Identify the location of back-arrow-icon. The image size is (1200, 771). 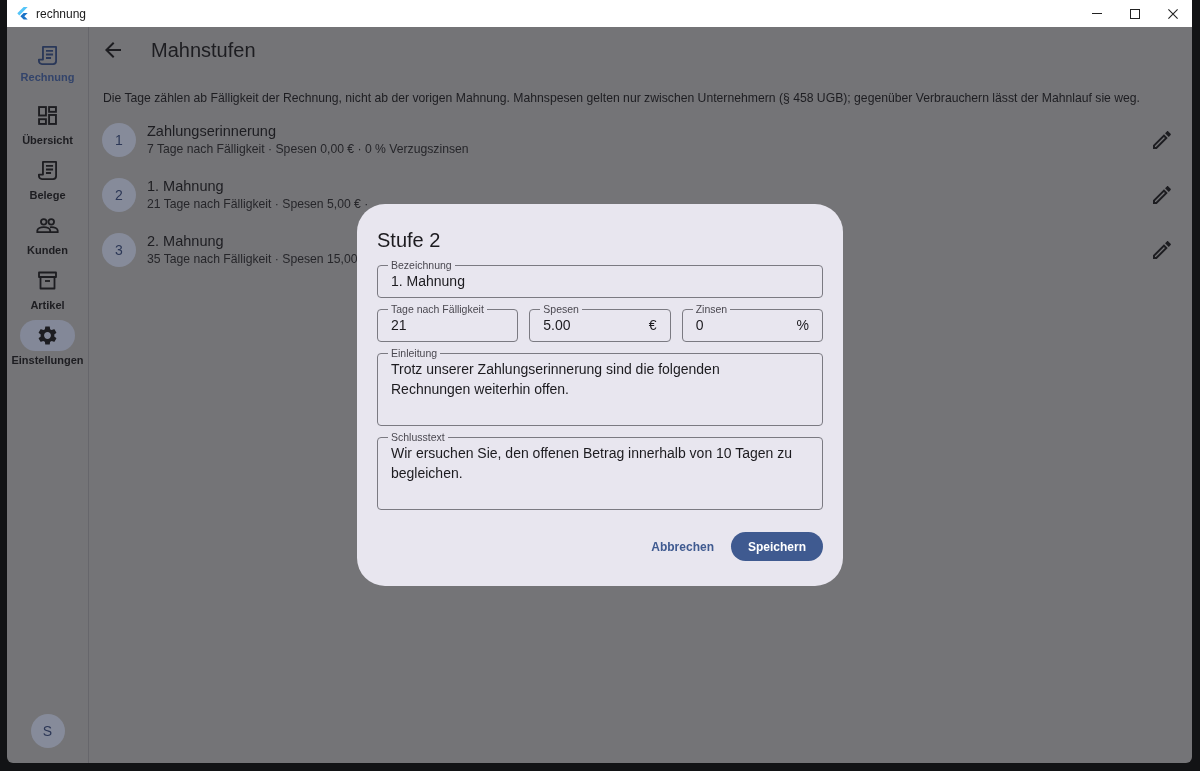
(113, 50).